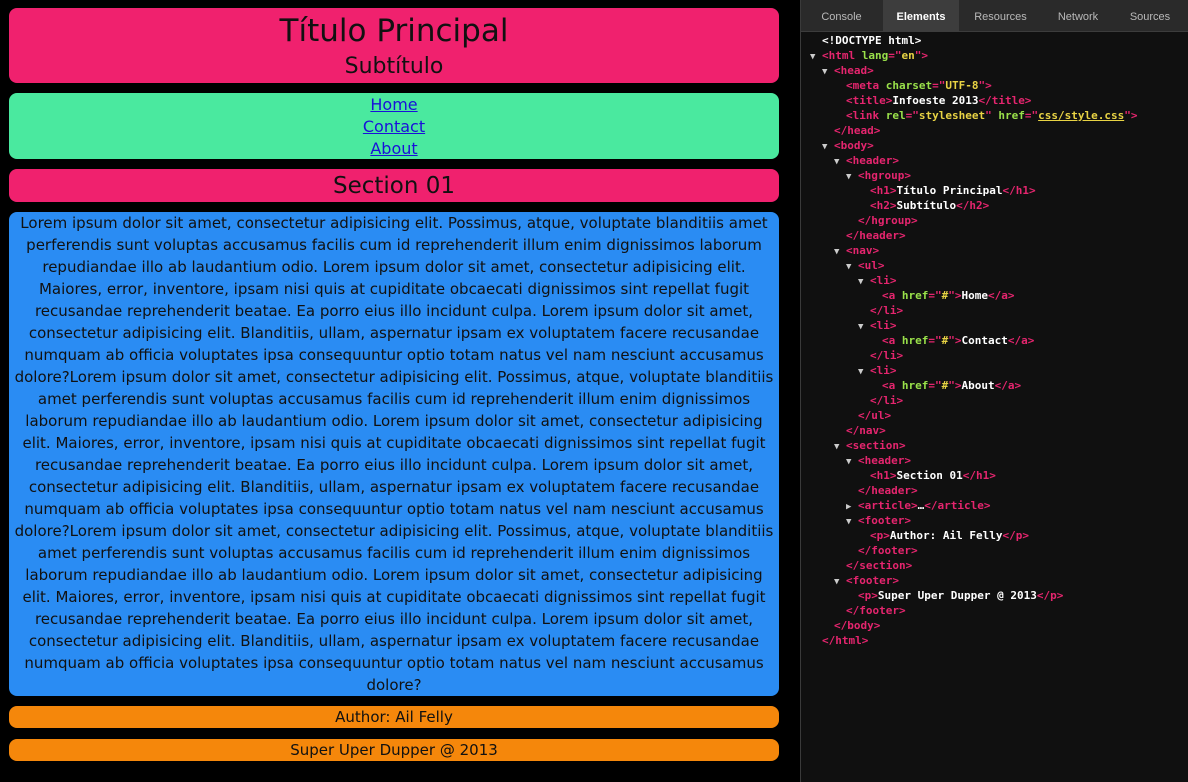  Describe the element at coordinates (875, 415) in the screenshot. I see `dom-token: </ul>` at that location.